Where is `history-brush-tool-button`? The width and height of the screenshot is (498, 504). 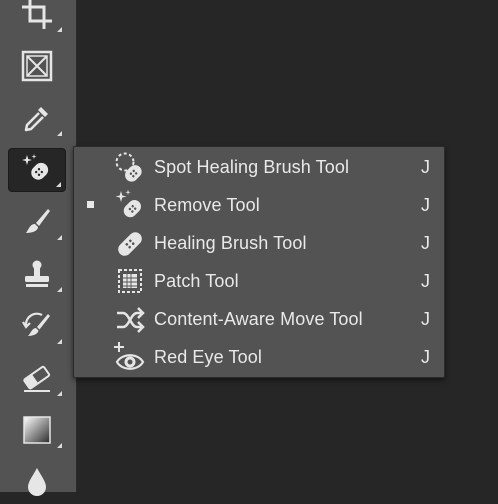 history-brush-tool-button is located at coordinates (37, 326).